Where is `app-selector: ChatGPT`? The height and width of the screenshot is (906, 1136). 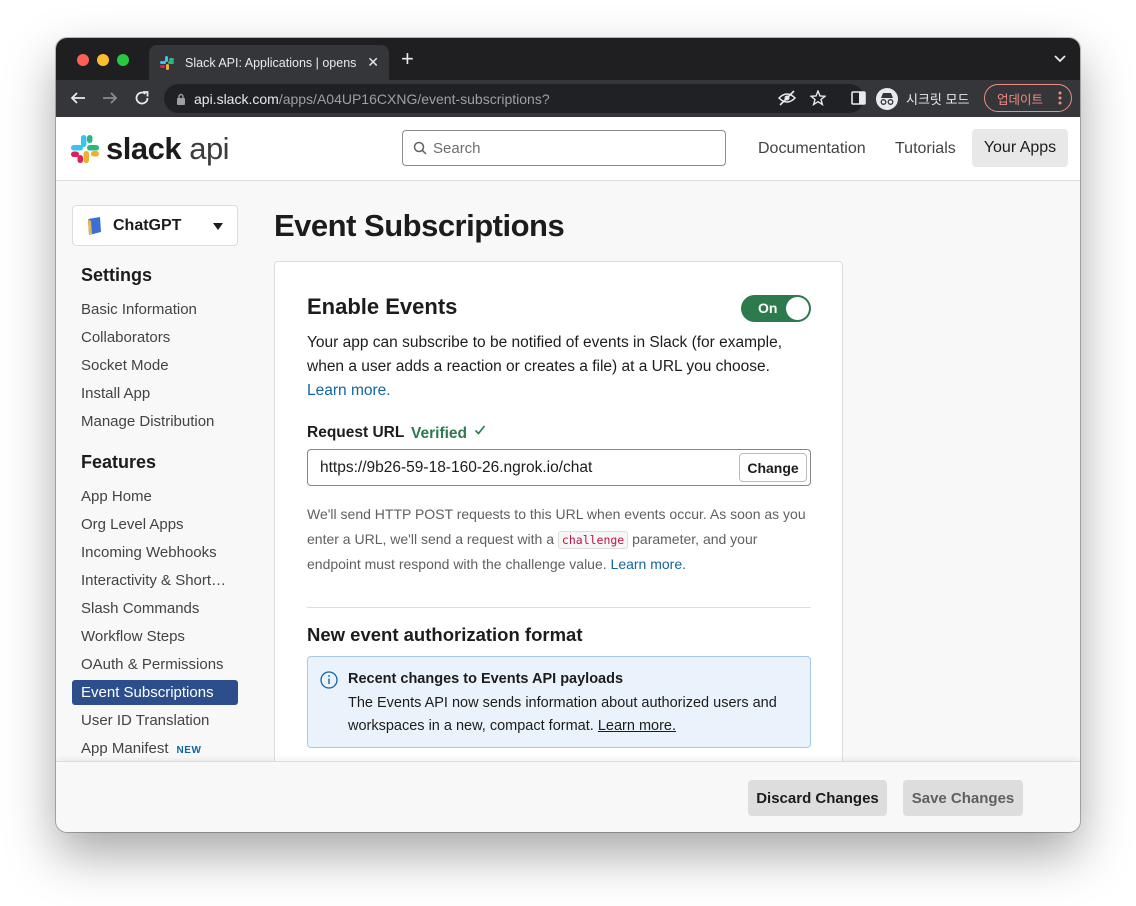
app-selector: ChatGPT is located at coordinates (155, 225).